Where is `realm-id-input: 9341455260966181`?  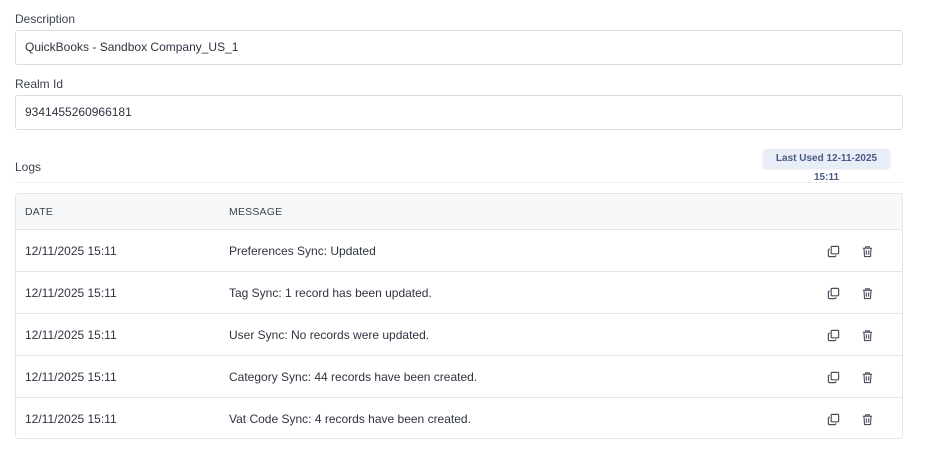
realm-id-input: 9341455260966181 is located at coordinates (459, 112).